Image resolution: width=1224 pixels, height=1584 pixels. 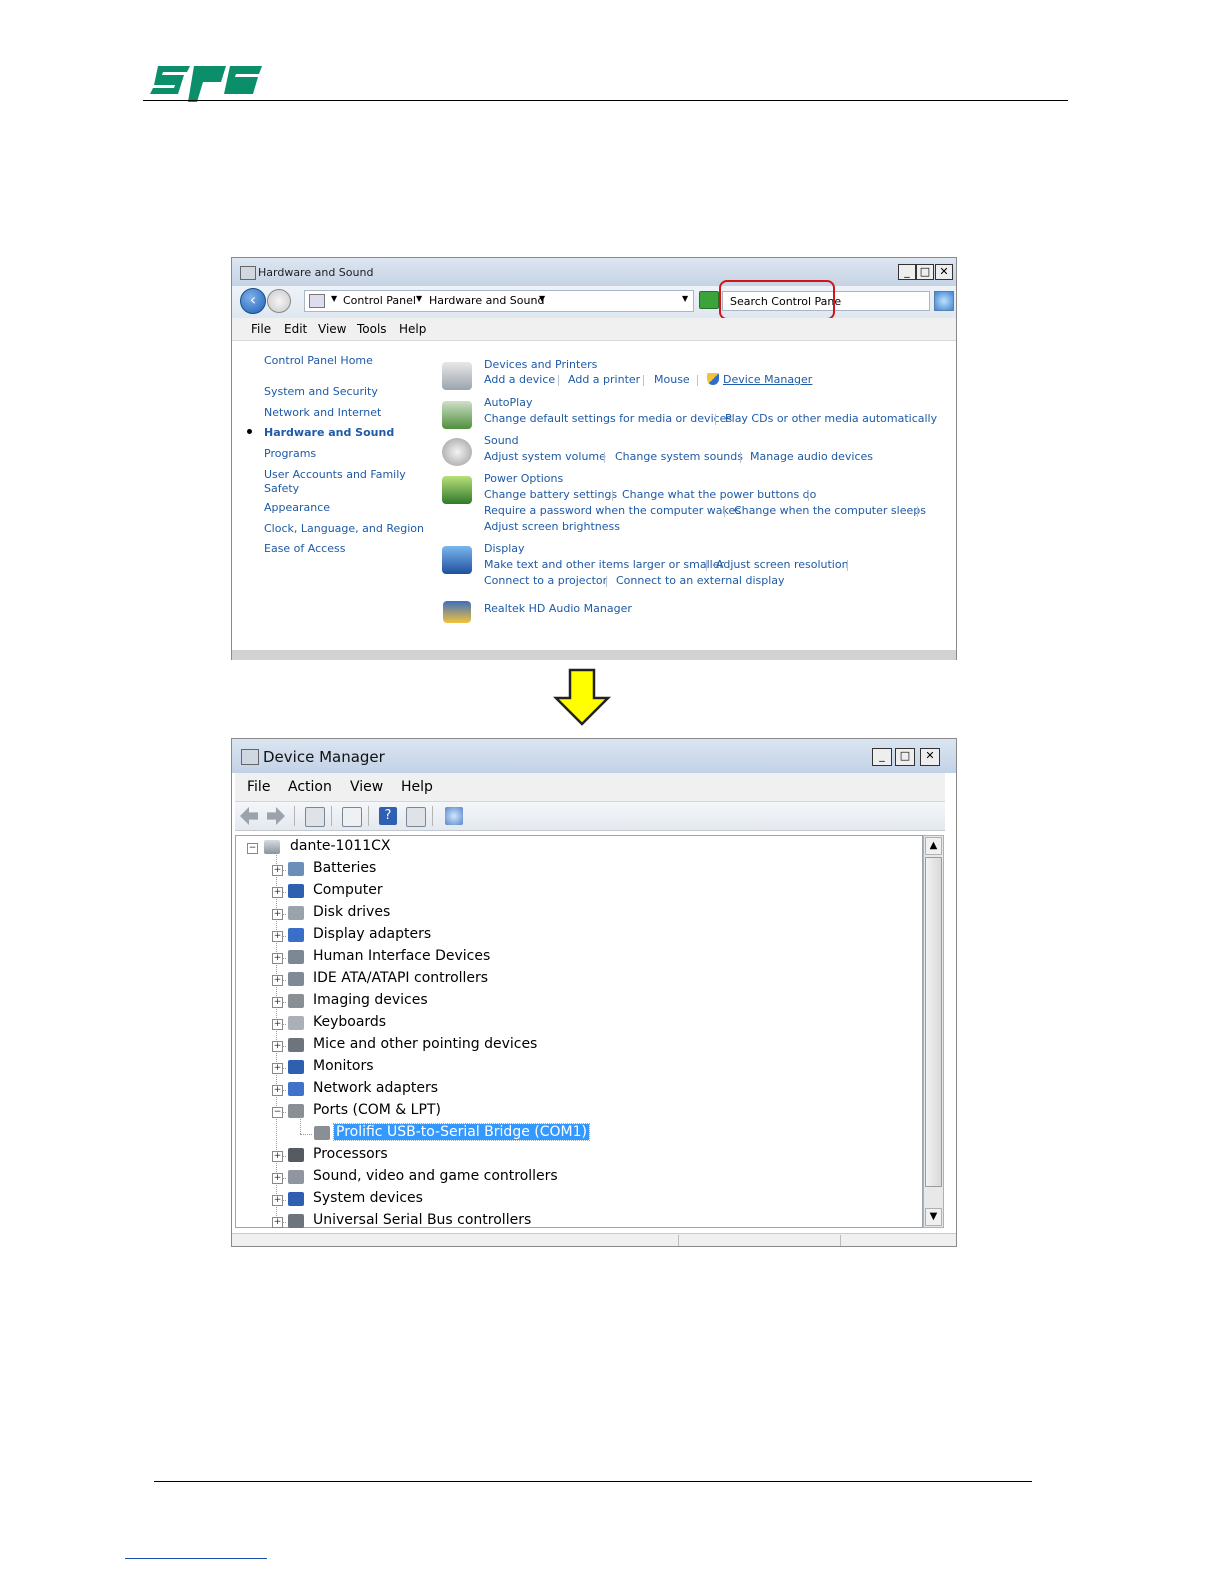 What do you see at coordinates (249, 431) in the screenshot?
I see `active-bullet` at bounding box center [249, 431].